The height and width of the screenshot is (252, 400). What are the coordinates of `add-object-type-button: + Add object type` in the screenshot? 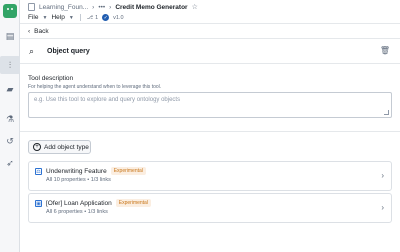 It's located at (59, 147).